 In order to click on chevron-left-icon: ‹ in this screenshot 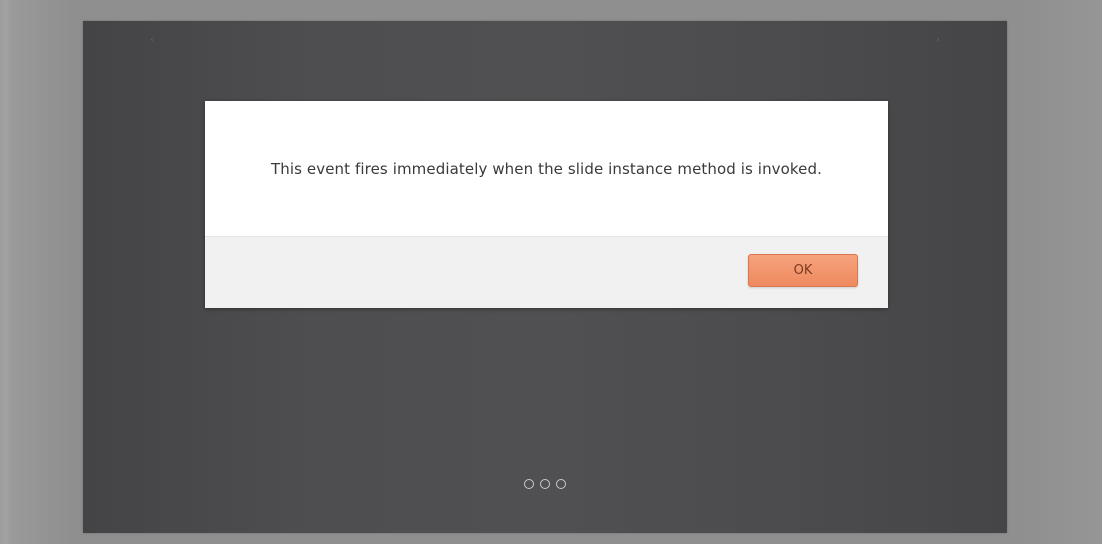, I will do `click(152, 40)`.